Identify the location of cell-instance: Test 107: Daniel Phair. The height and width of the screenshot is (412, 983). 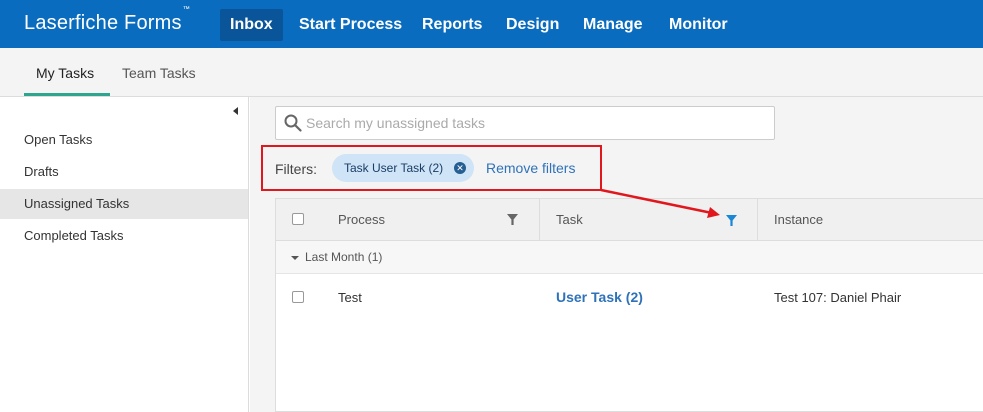
(838, 297).